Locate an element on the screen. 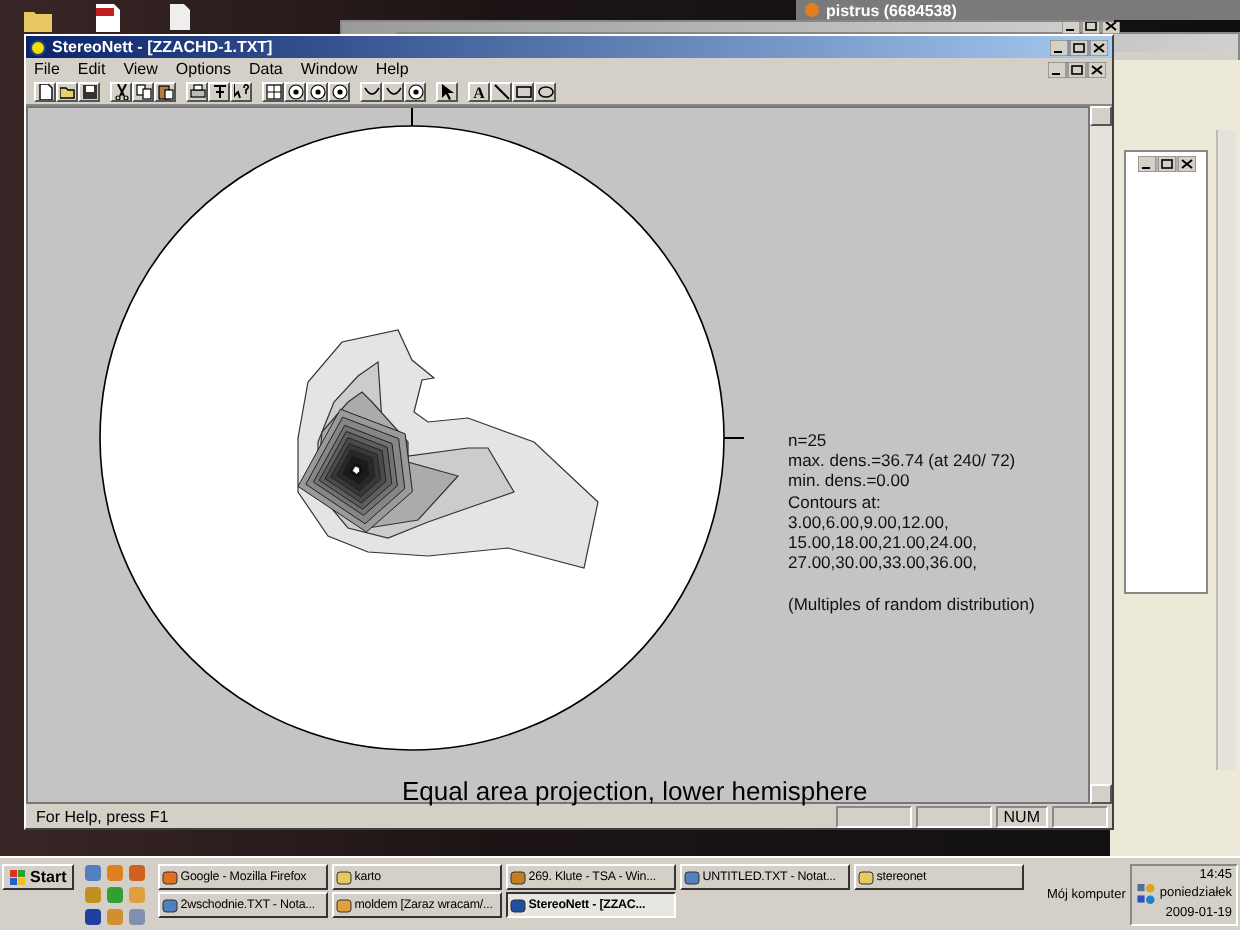 Image resolution: width=1240 pixels, height=930 pixels. line-icon is located at coordinates (501, 92).